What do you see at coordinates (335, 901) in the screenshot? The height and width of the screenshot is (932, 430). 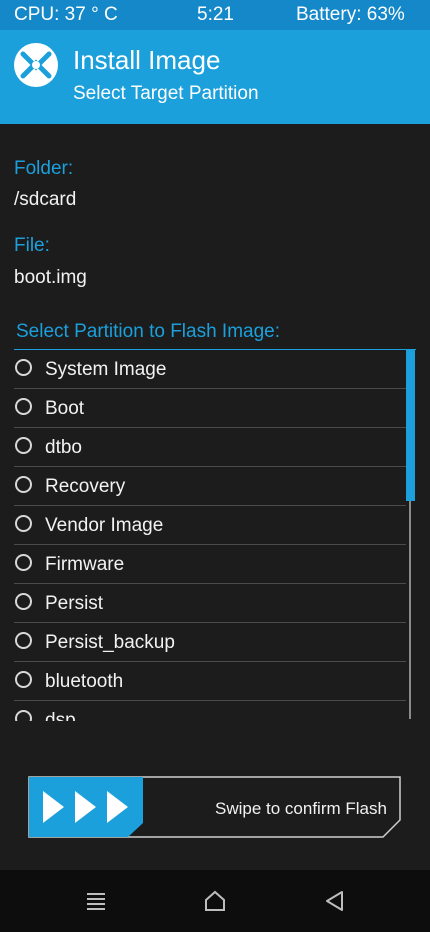 I see `back-icon` at bounding box center [335, 901].